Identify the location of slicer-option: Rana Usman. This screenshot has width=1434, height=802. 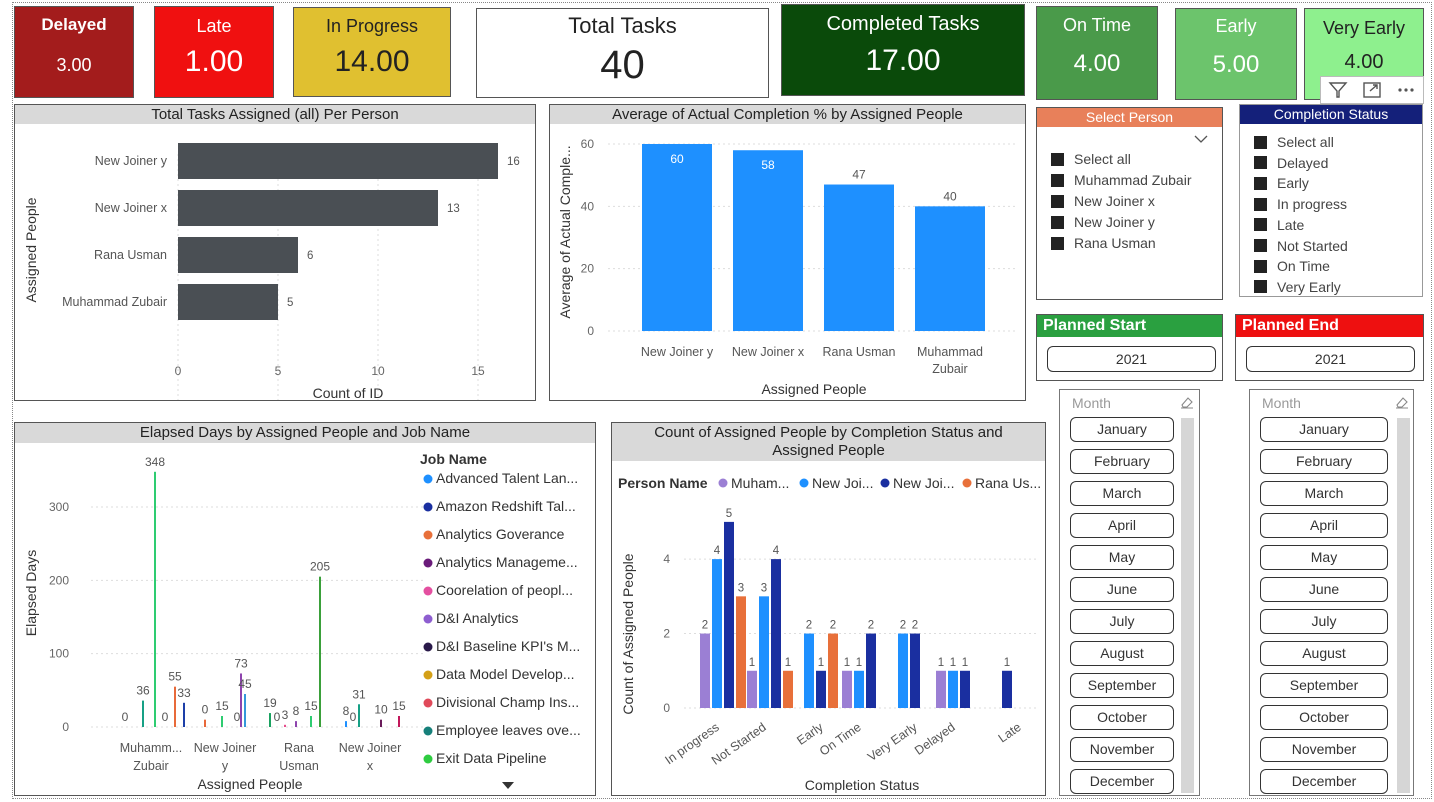
(1103, 243).